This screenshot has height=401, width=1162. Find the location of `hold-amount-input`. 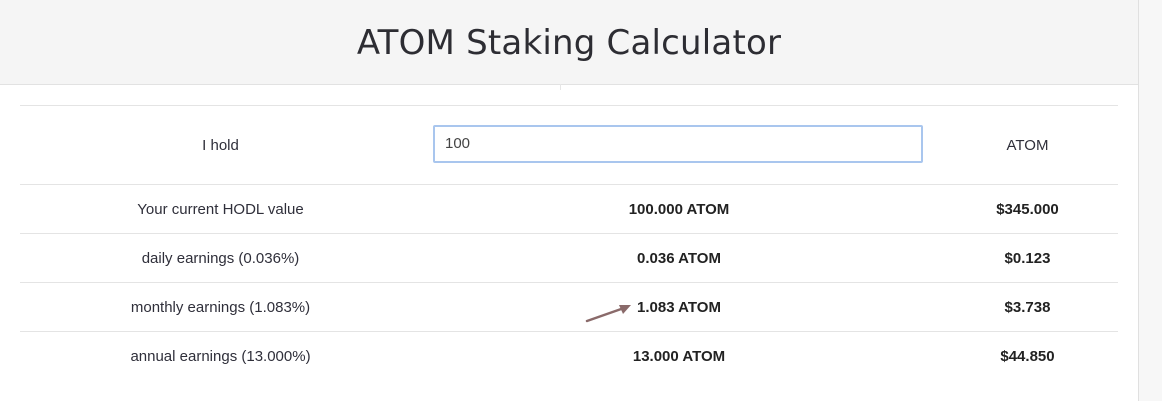

hold-amount-input is located at coordinates (678, 143).